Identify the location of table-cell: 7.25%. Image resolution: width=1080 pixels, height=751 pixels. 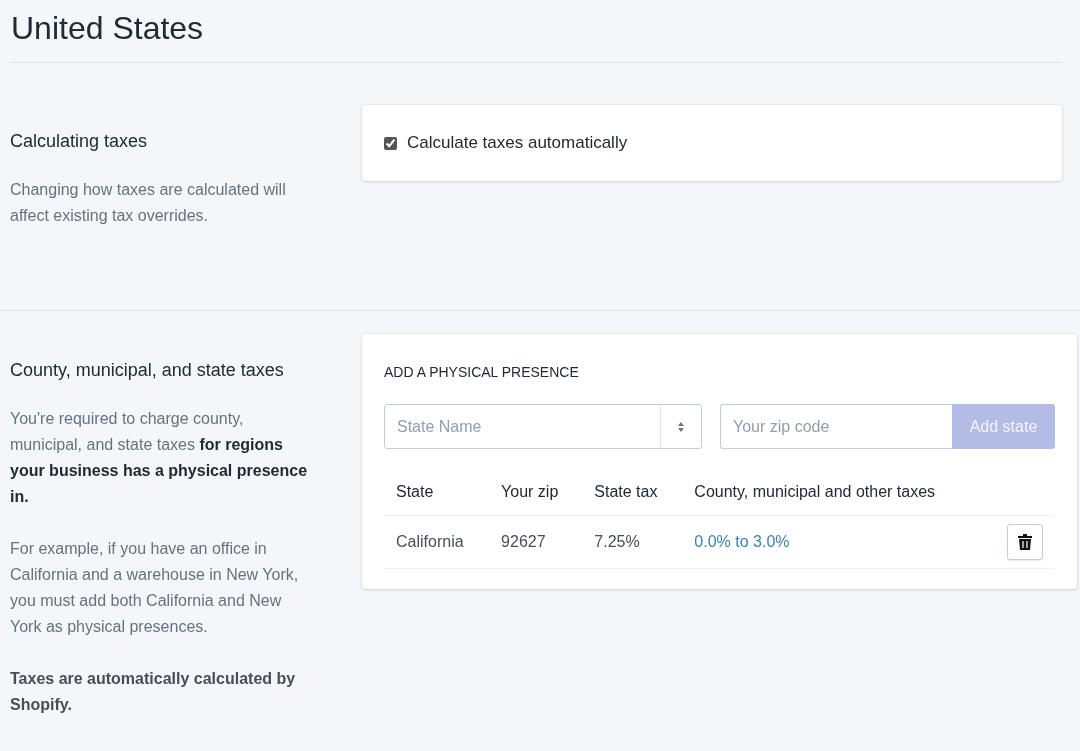
(617, 541).